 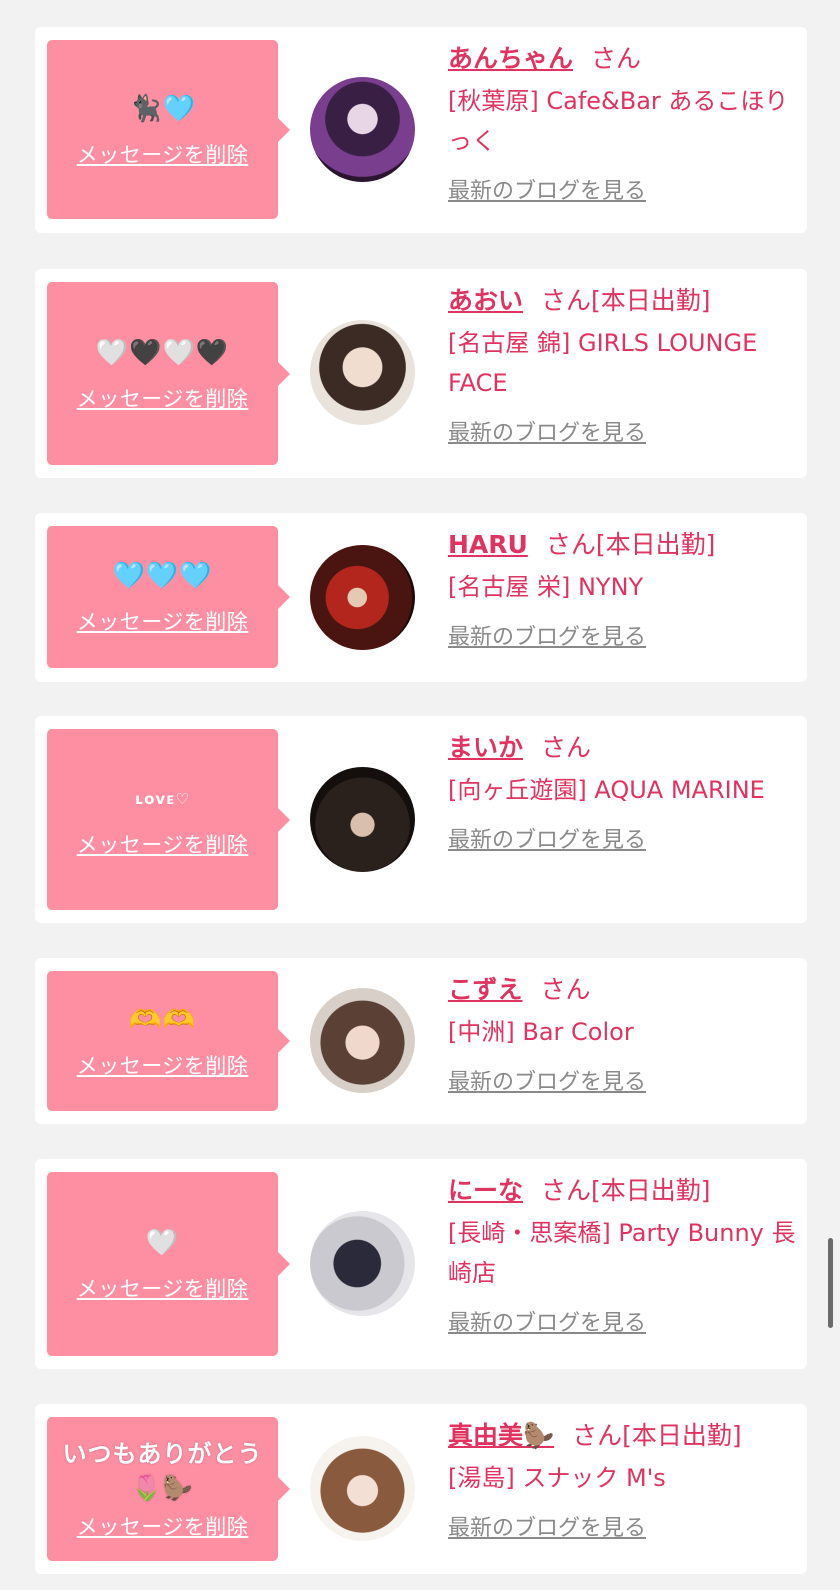 What do you see at coordinates (485, 1190) in the screenshot?
I see `cast-name-link: にーな` at bounding box center [485, 1190].